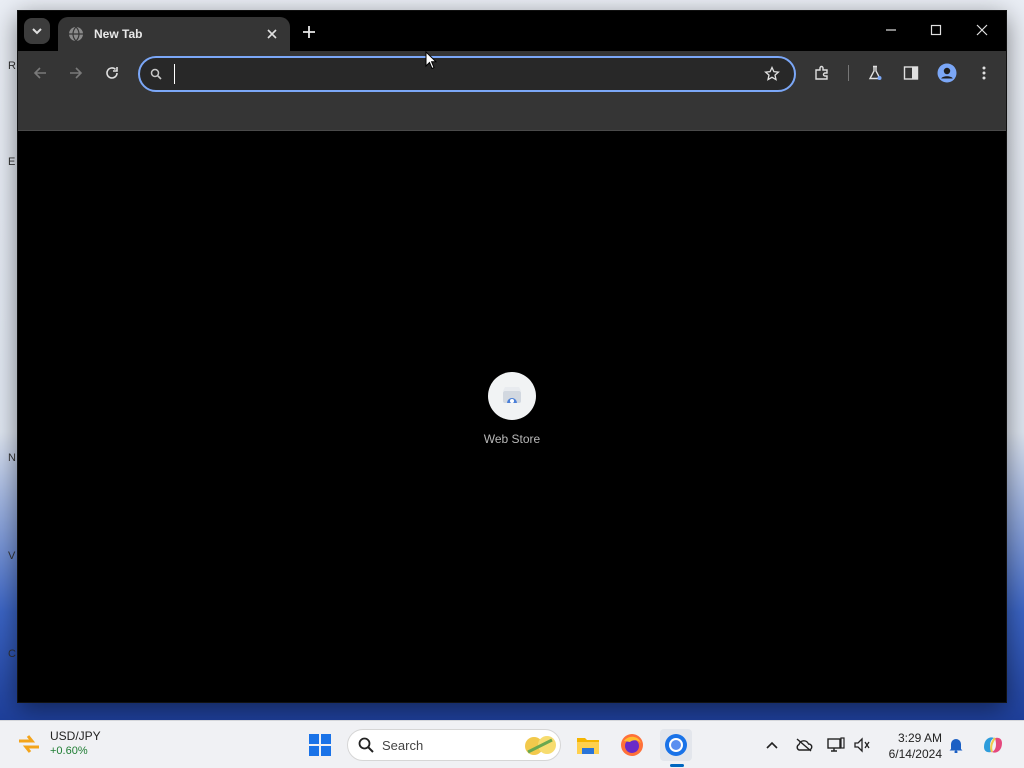 The height and width of the screenshot is (768, 1024). I want to click on tab-title: New Tab, so click(118, 34).